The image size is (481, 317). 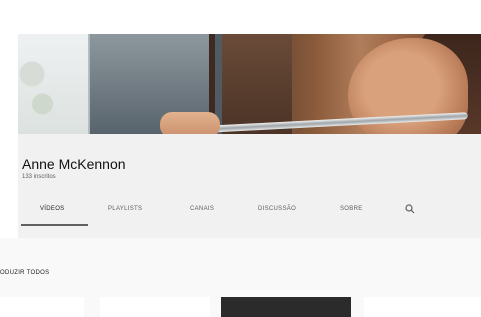 What do you see at coordinates (74, 164) in the screenshot?
I see `channel-name: Anne McKennon` at bounding box center [74, 164].